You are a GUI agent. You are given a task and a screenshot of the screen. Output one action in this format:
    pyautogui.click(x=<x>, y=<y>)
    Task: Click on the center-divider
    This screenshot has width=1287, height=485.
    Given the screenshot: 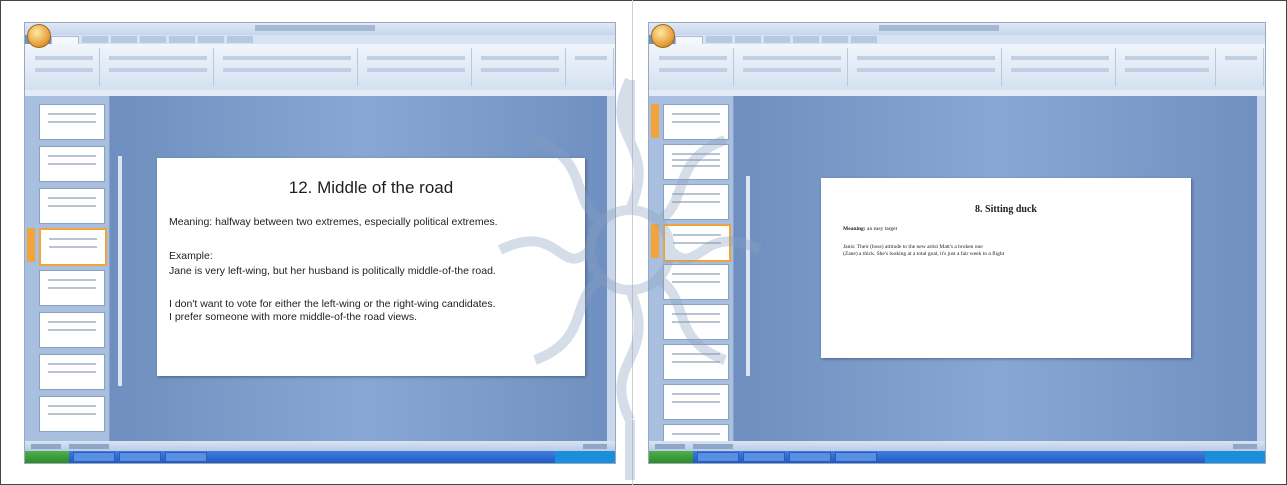 What is the action you would take?
    pyautogui.click(x=632, y=242)
    